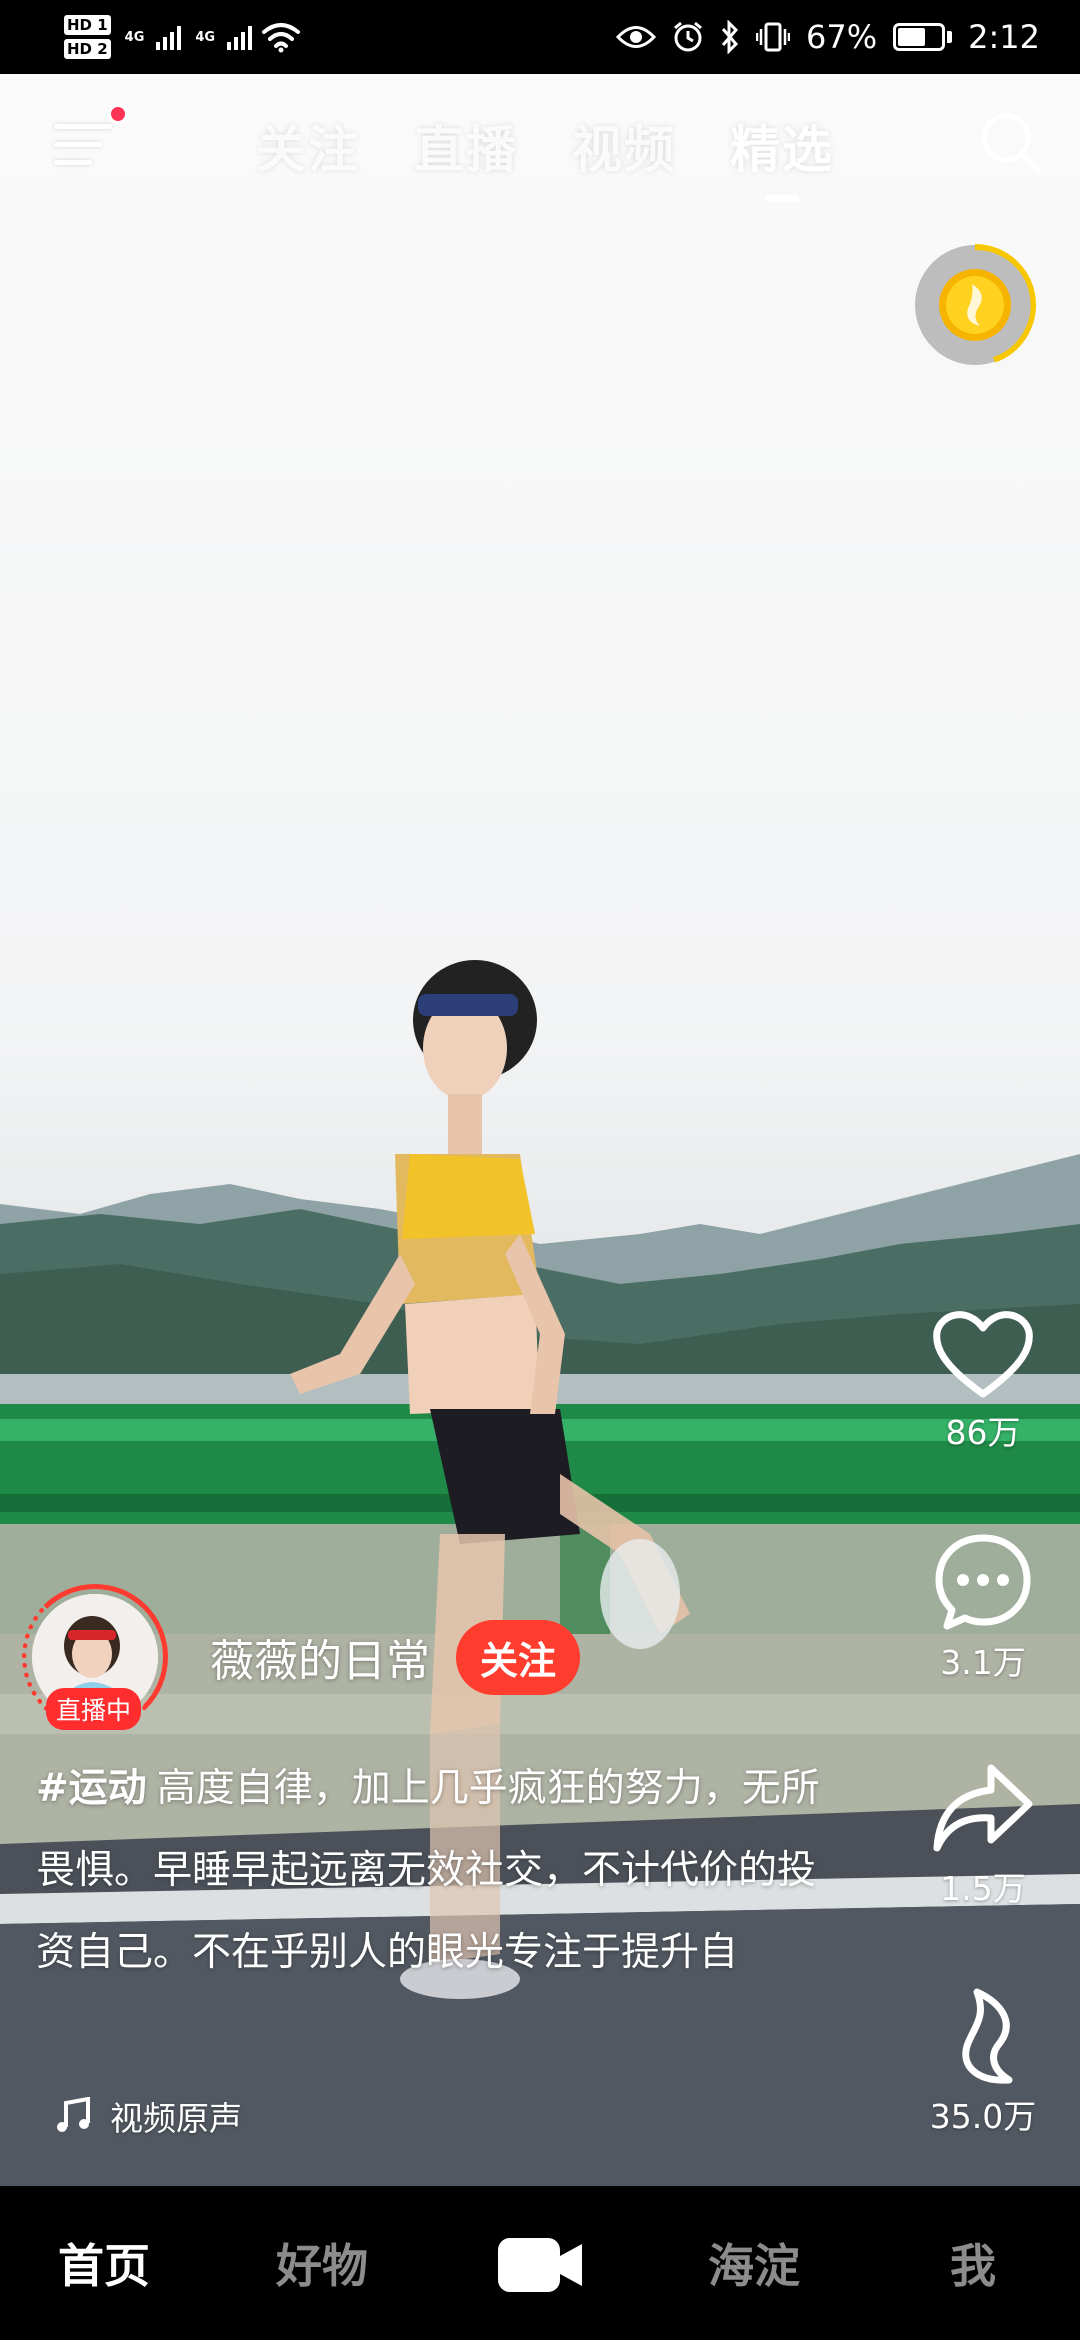 The height and width of the screenshot is (2340, 1080). Describe the element at coordinates (118, 114) in the screenshot. I see `notification-dot` at that location.